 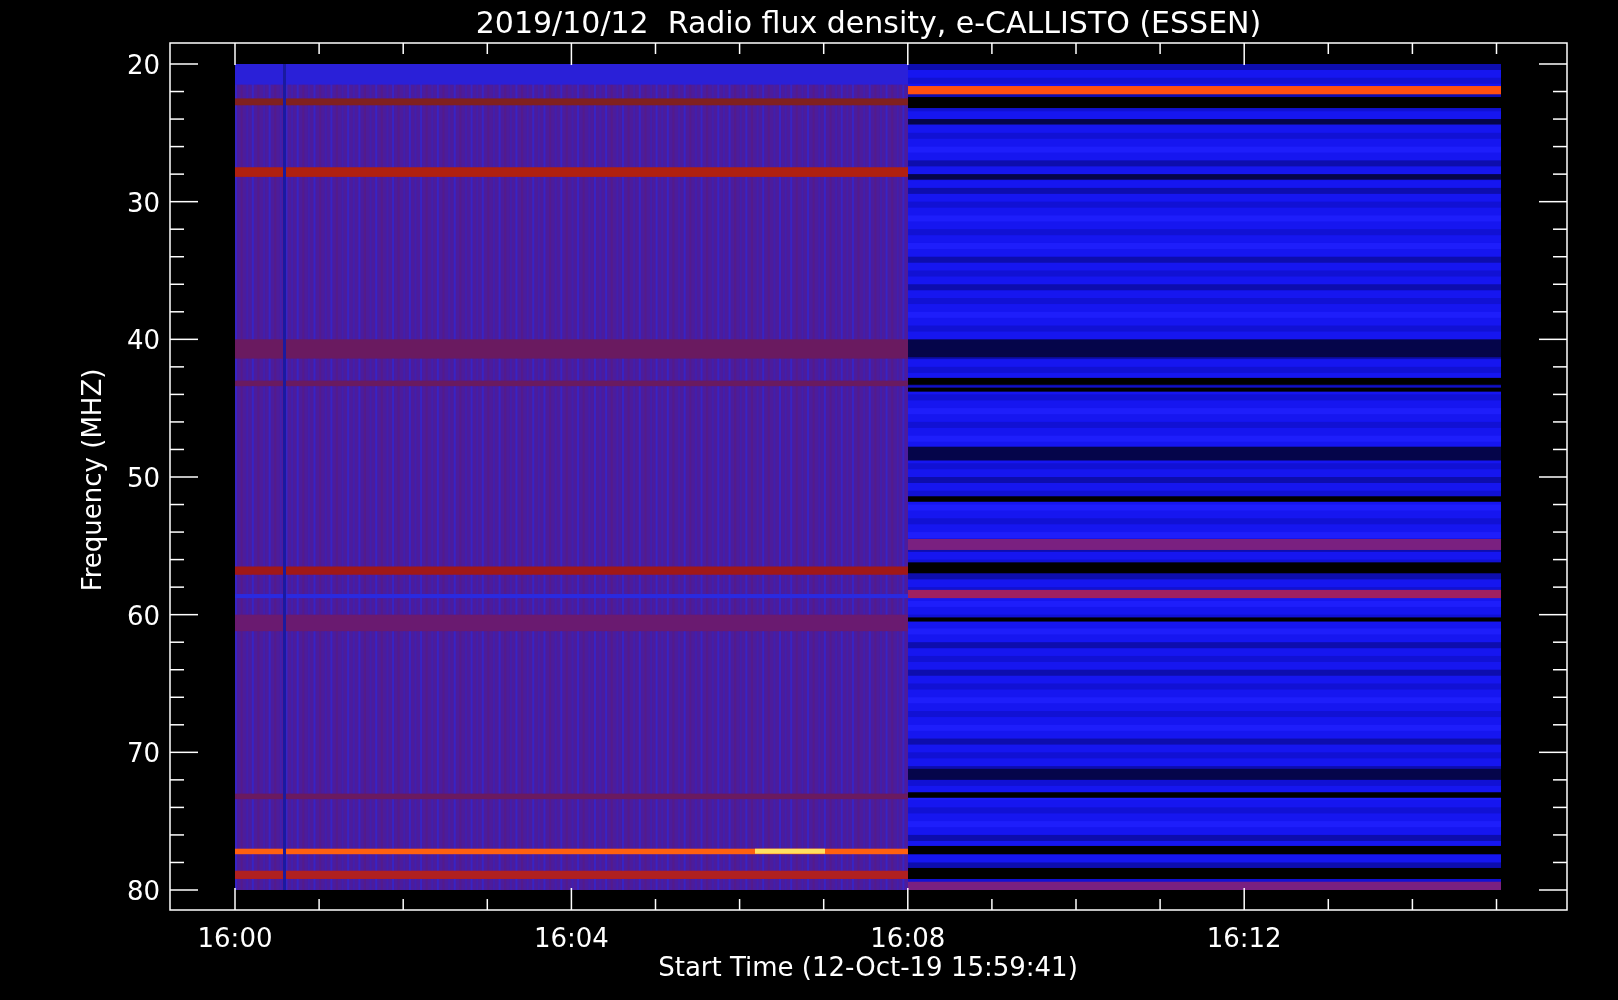 What do you see at coordinates (1244, 938) in the screenshot?
I see `x-tick-label: 16:12` at bounding box center [1244, 938].